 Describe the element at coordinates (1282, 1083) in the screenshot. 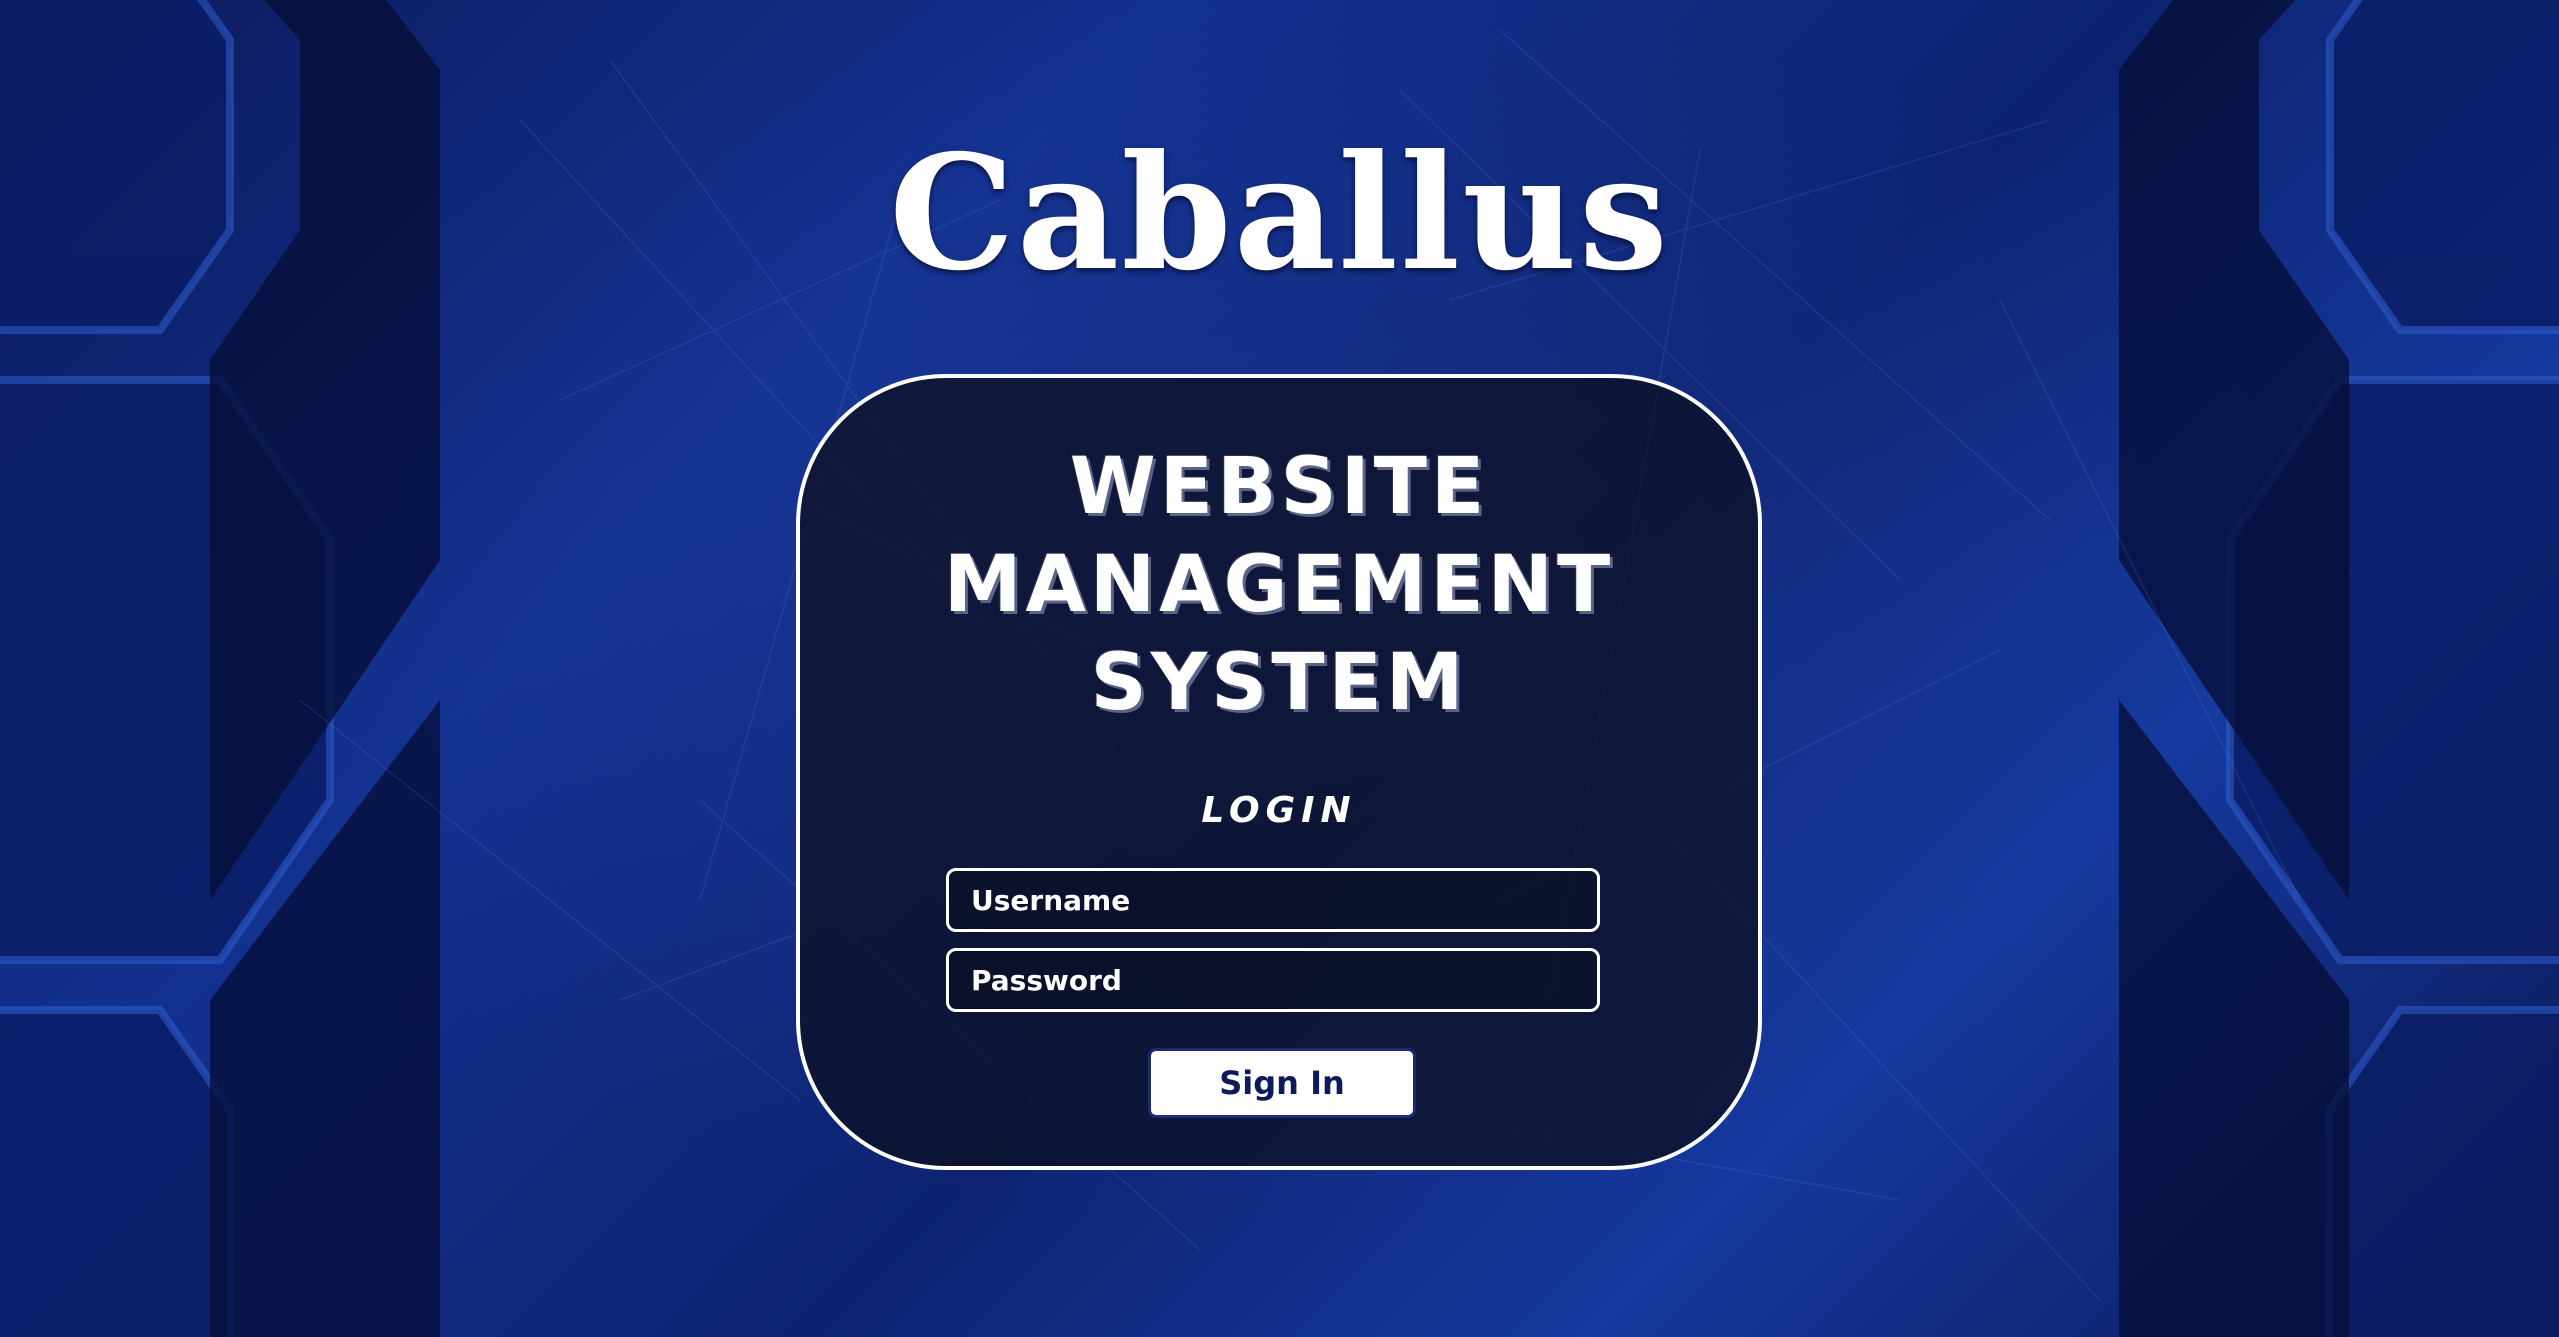

I see `sign-in-button: Sign In` at that location.